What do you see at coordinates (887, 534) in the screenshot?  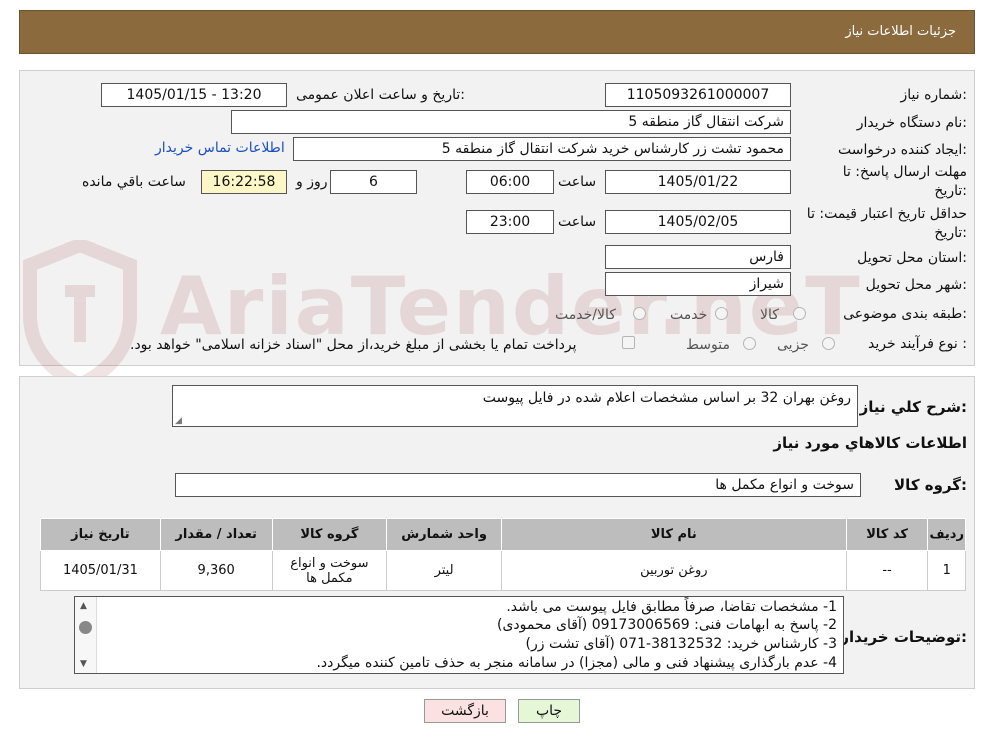 I see `col-code: کد کالا` at bounding box center [887, 534].